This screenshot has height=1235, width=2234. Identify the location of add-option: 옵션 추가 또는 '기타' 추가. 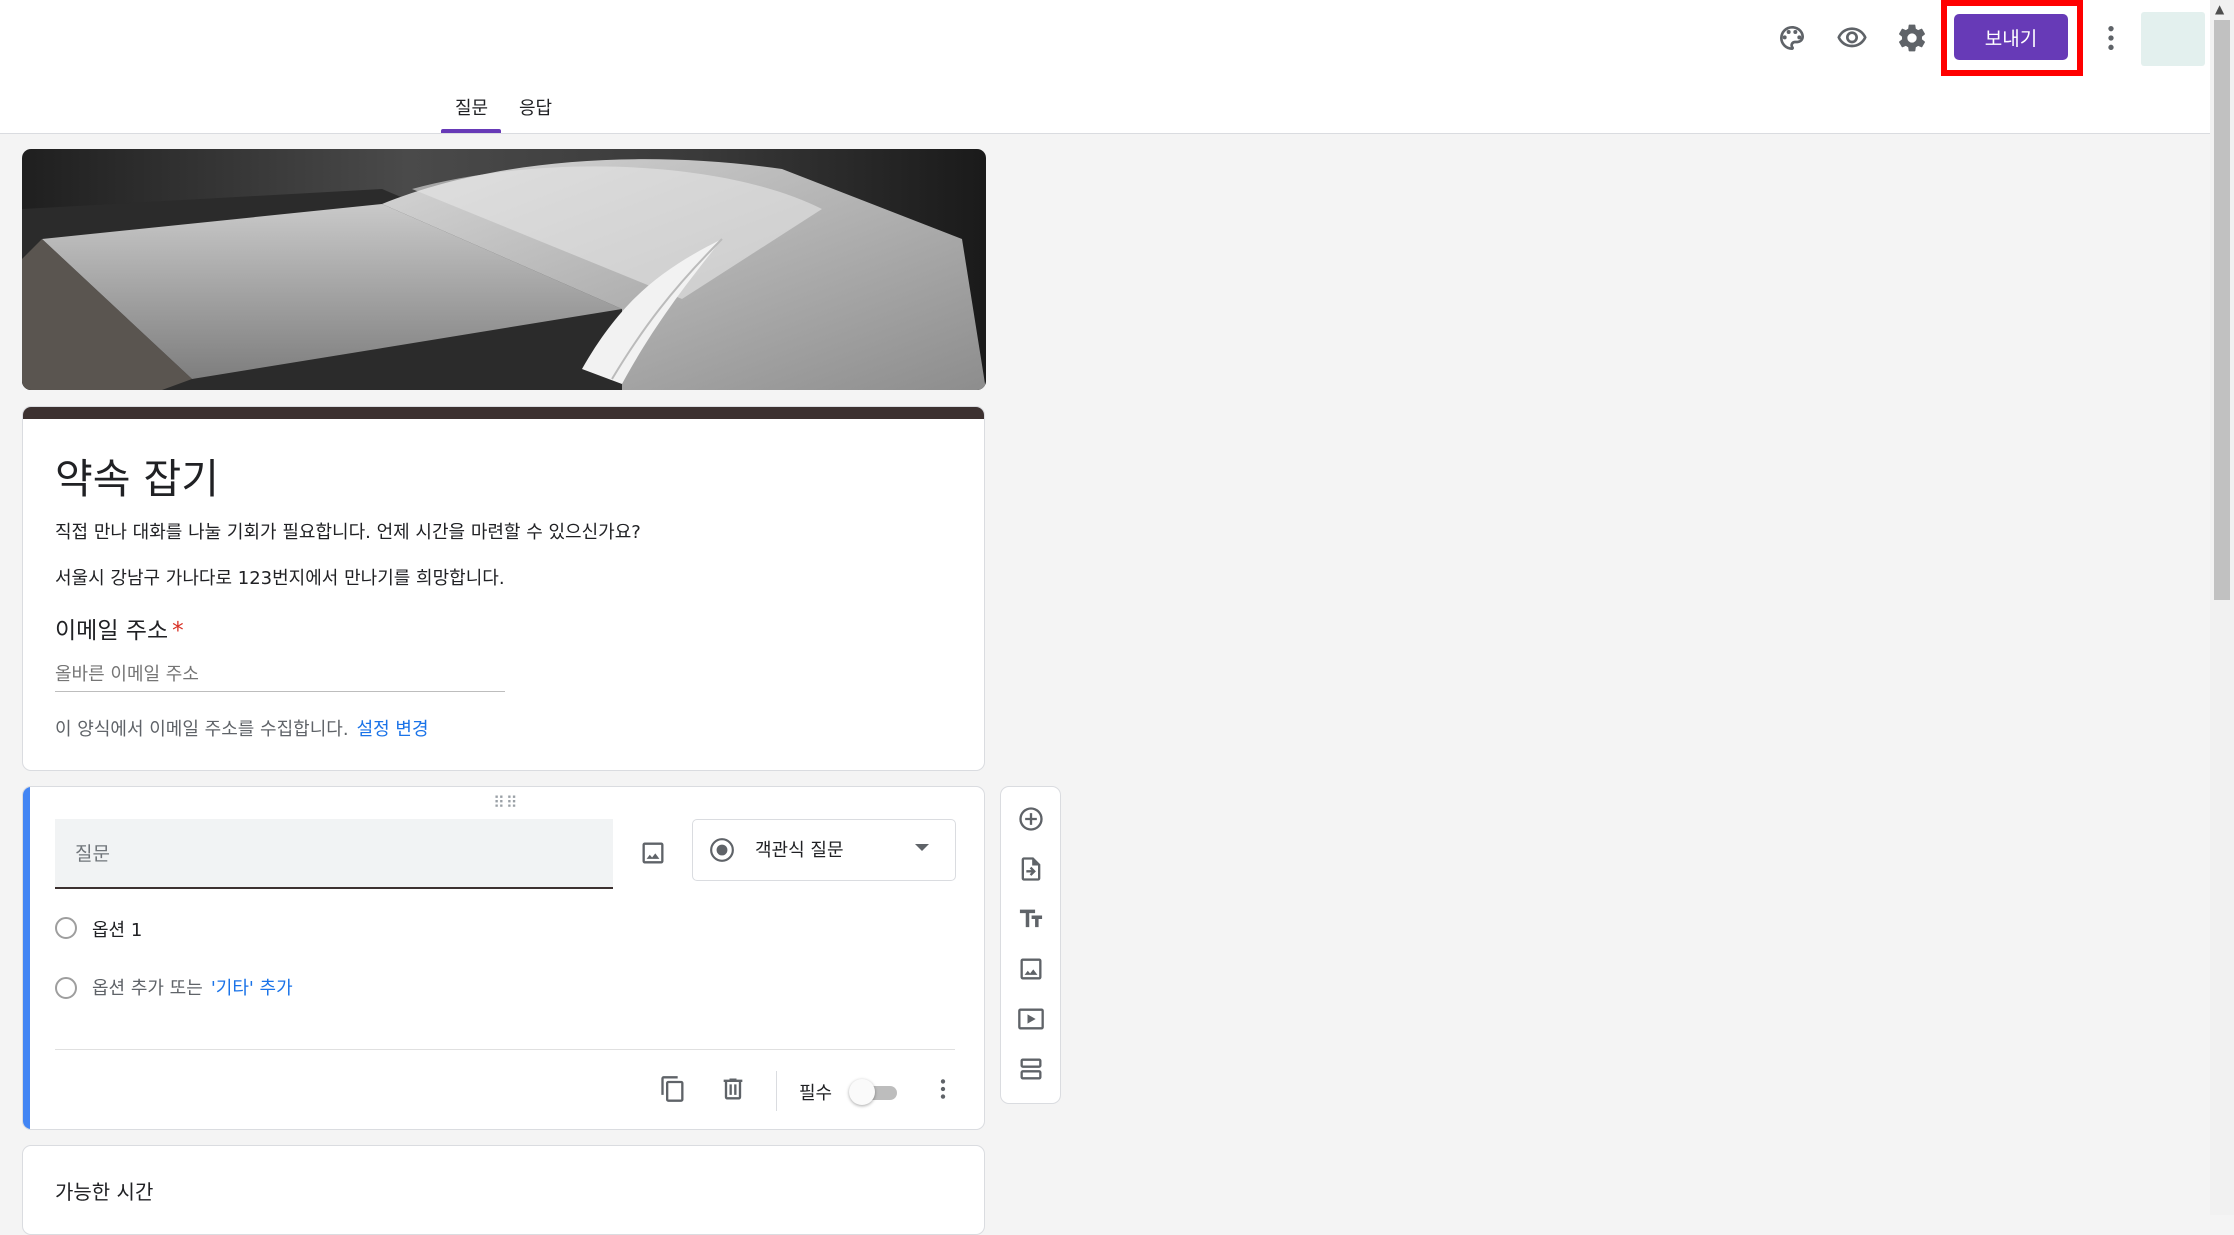
(192, 987).